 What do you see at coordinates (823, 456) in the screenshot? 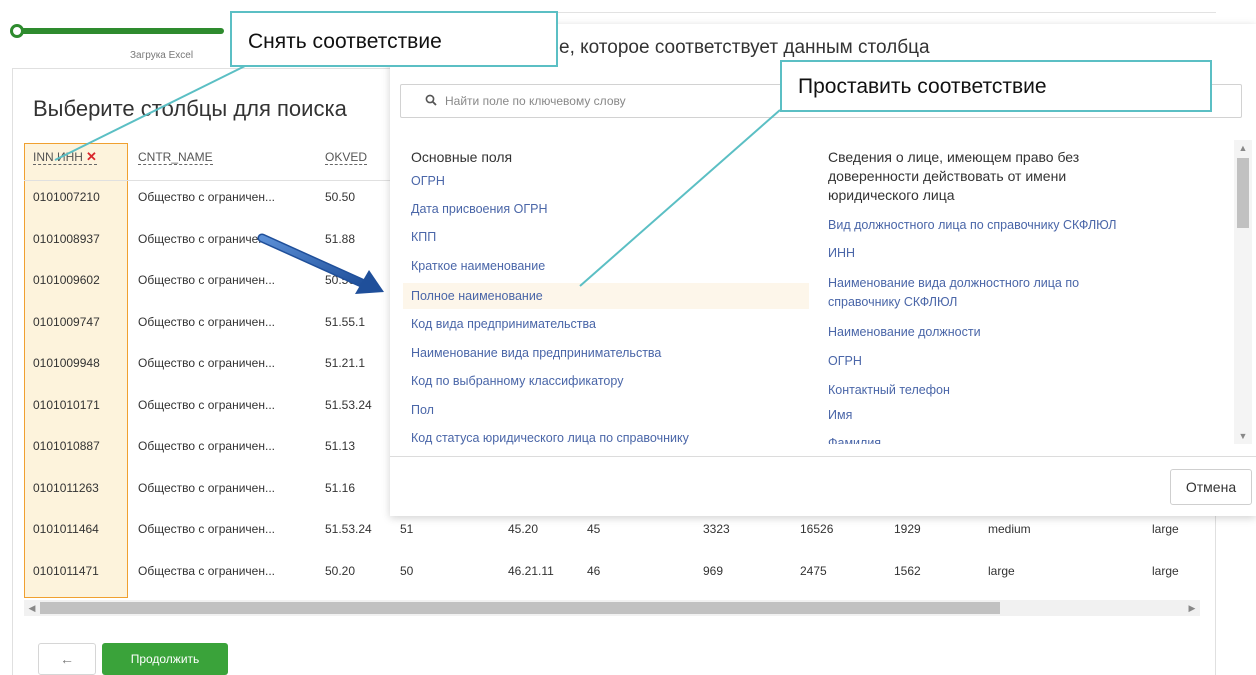
I see `modal-footer-divider` at bounding box center [823, 456].